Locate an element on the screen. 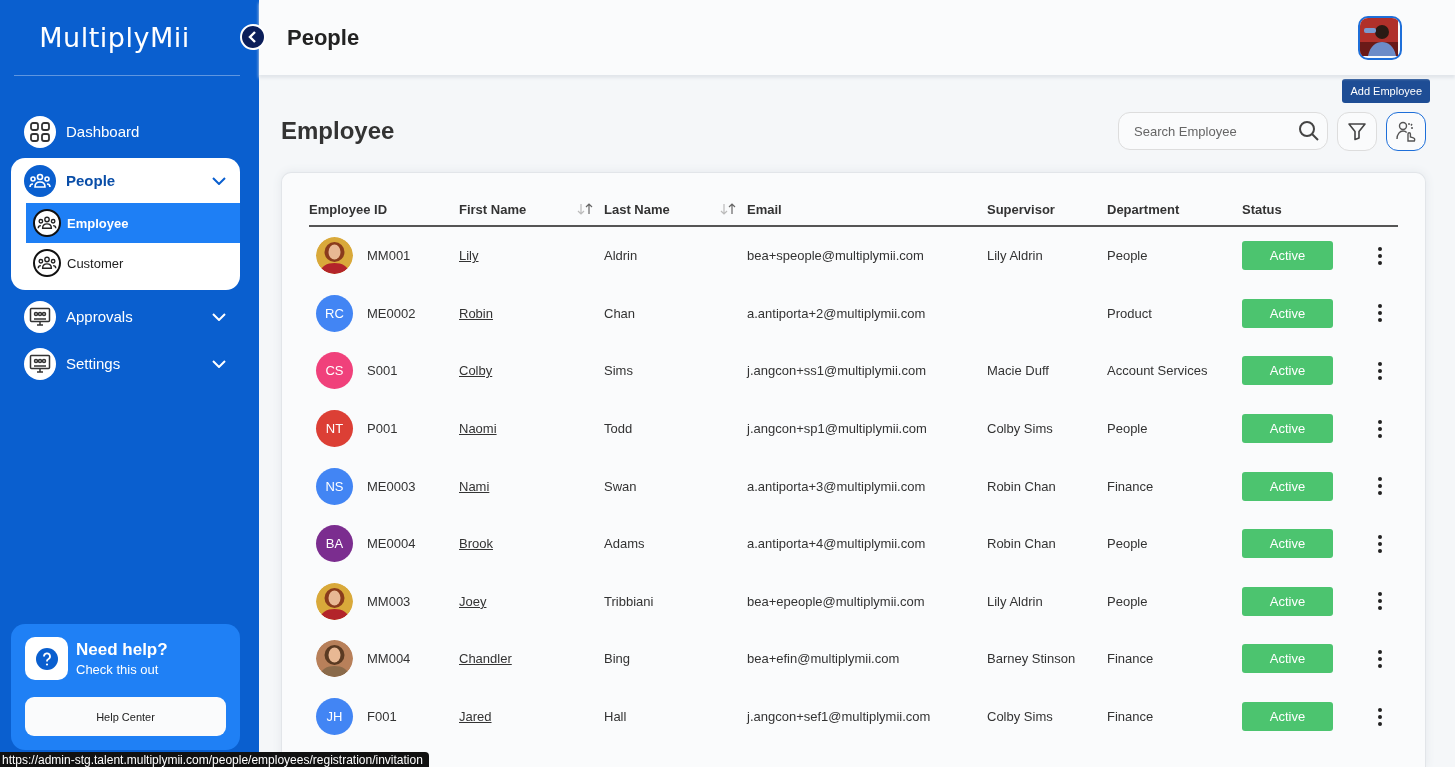 The width and height of the screenshot is (1455, 767). table-cell: a.antiporta+2@multiplymii.com is located at coordinates (836, 313).